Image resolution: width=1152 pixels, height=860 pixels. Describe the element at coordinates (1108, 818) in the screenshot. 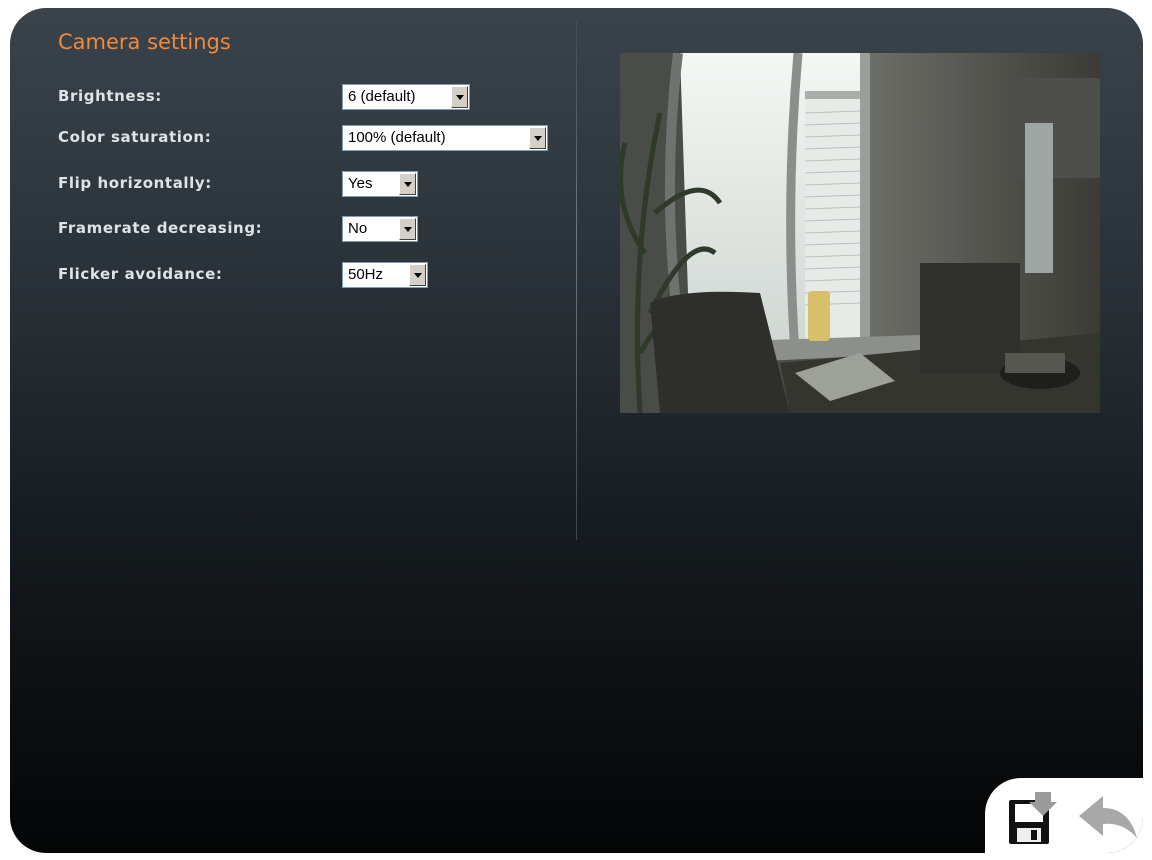

I see `back-arrow-icon` at that location.